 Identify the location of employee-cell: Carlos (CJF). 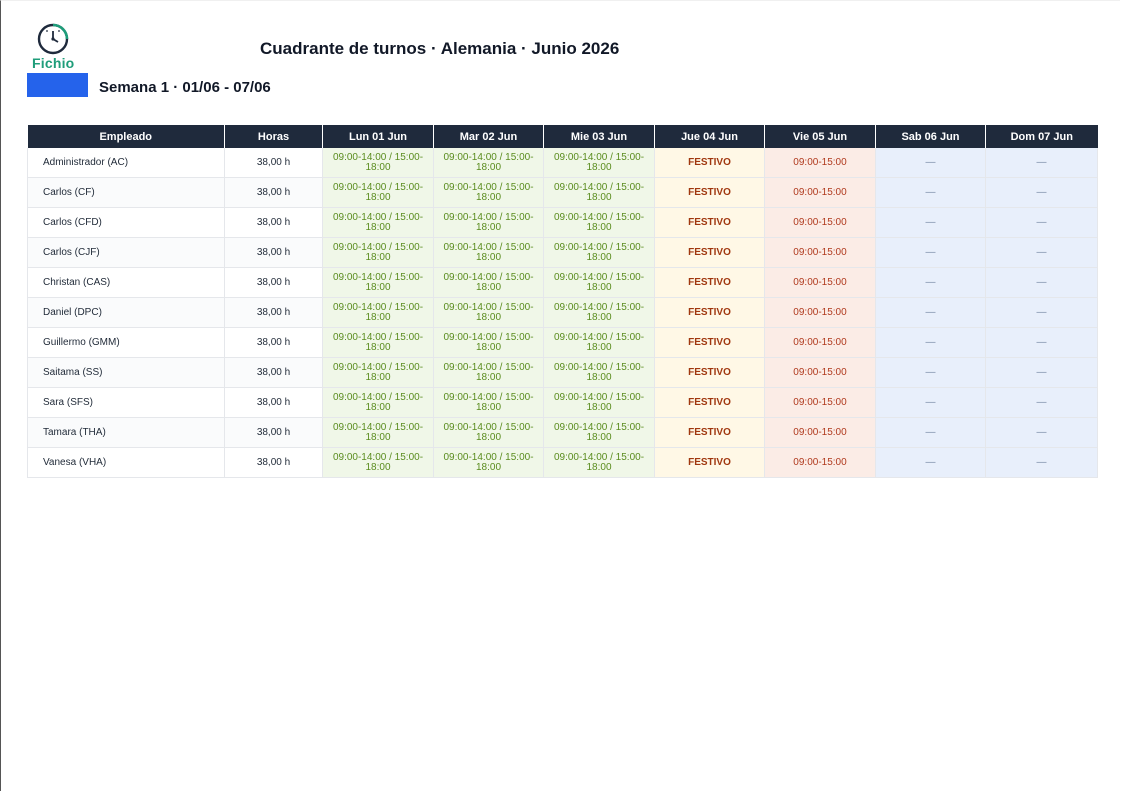
(126, 252).